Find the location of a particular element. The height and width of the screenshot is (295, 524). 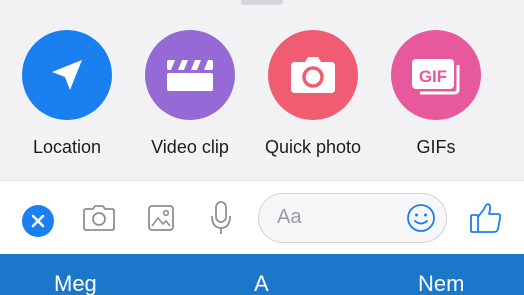

close-button is located at coordinates (38, 221).